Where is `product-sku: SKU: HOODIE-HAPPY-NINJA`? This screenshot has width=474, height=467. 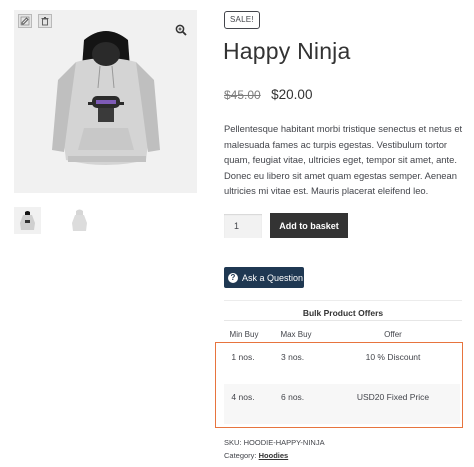 product-sku: SKU: HOODIE-HAPPY-NINJA is located at coordinates (274, 442).